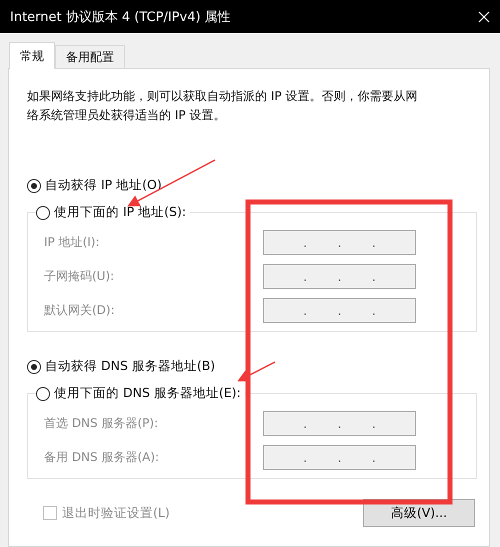  I want to click on field-label: 备用 DNS 服务器(A):, so click(102, 457).